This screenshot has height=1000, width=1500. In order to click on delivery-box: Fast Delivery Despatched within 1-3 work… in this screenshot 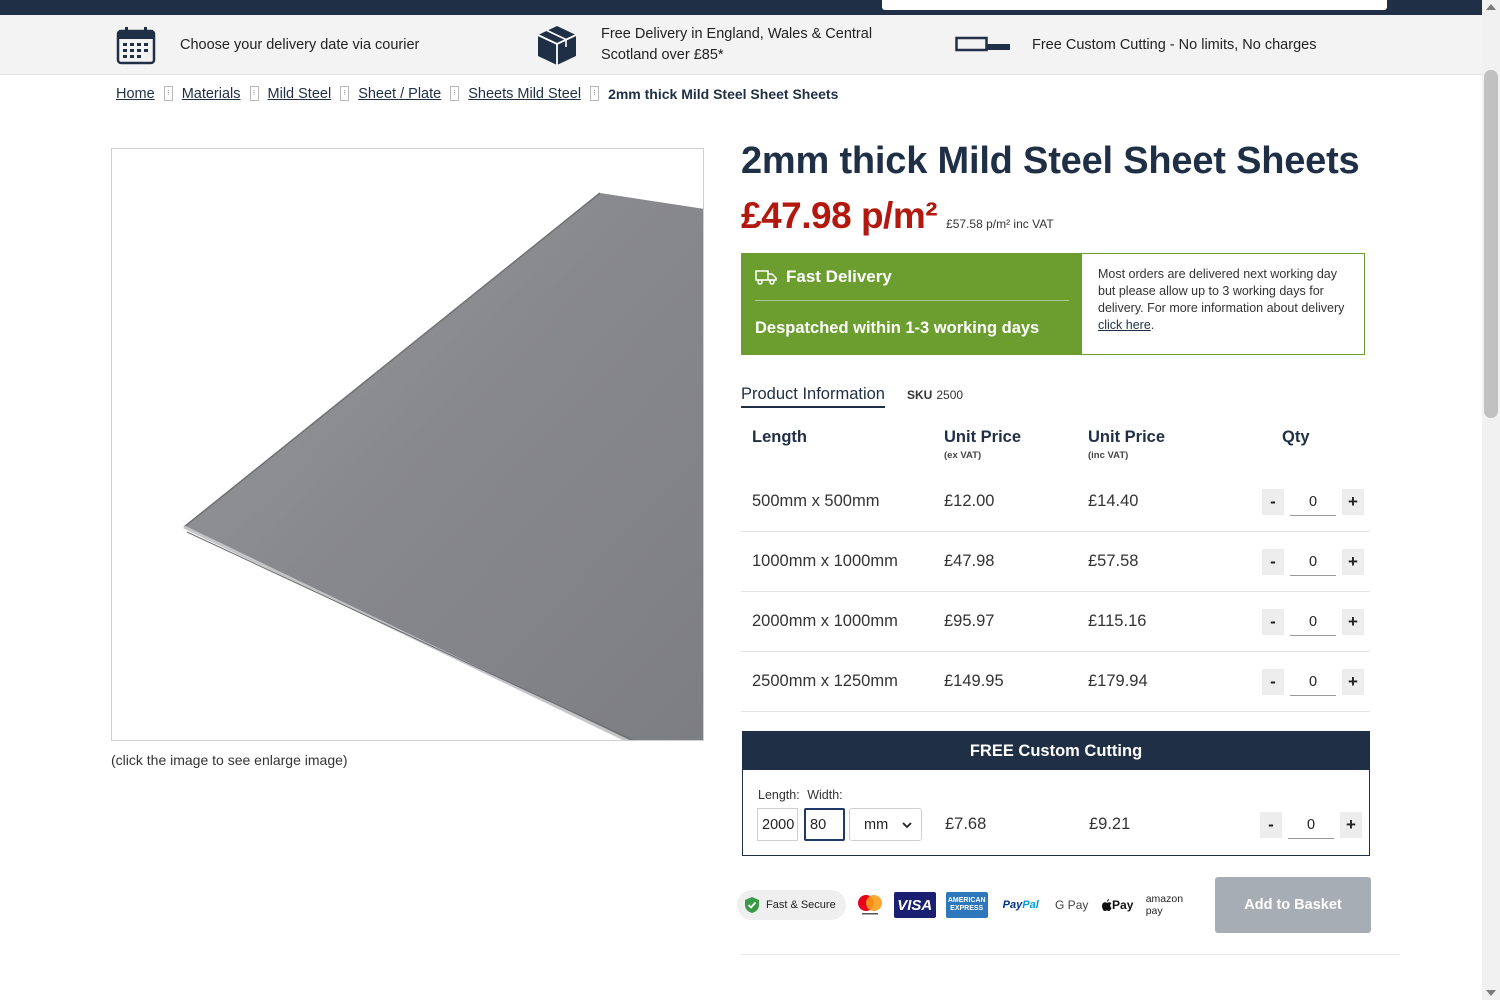, I will do `click(1053, 304)`.